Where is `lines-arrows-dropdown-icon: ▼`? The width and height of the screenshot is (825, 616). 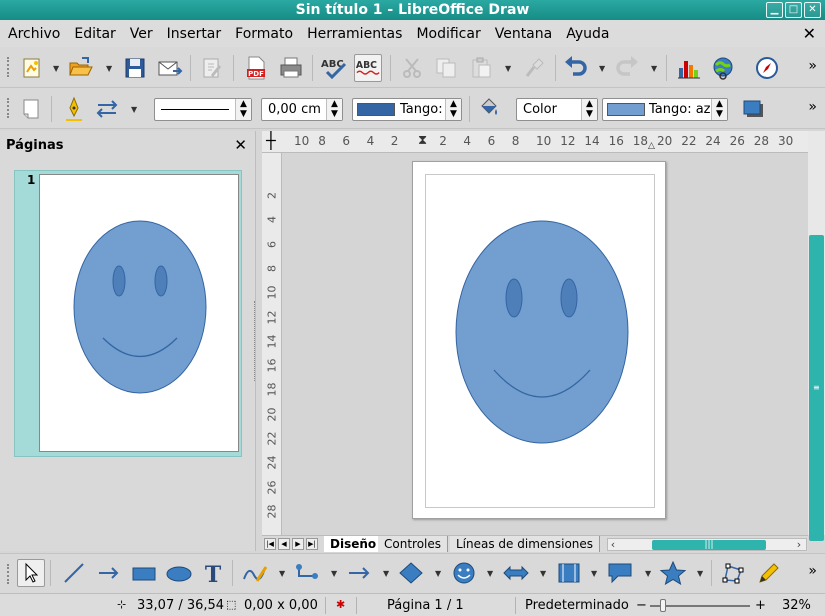
lines-arrows-dropdown-icon: ▼ is located at coordinates (387, 573).